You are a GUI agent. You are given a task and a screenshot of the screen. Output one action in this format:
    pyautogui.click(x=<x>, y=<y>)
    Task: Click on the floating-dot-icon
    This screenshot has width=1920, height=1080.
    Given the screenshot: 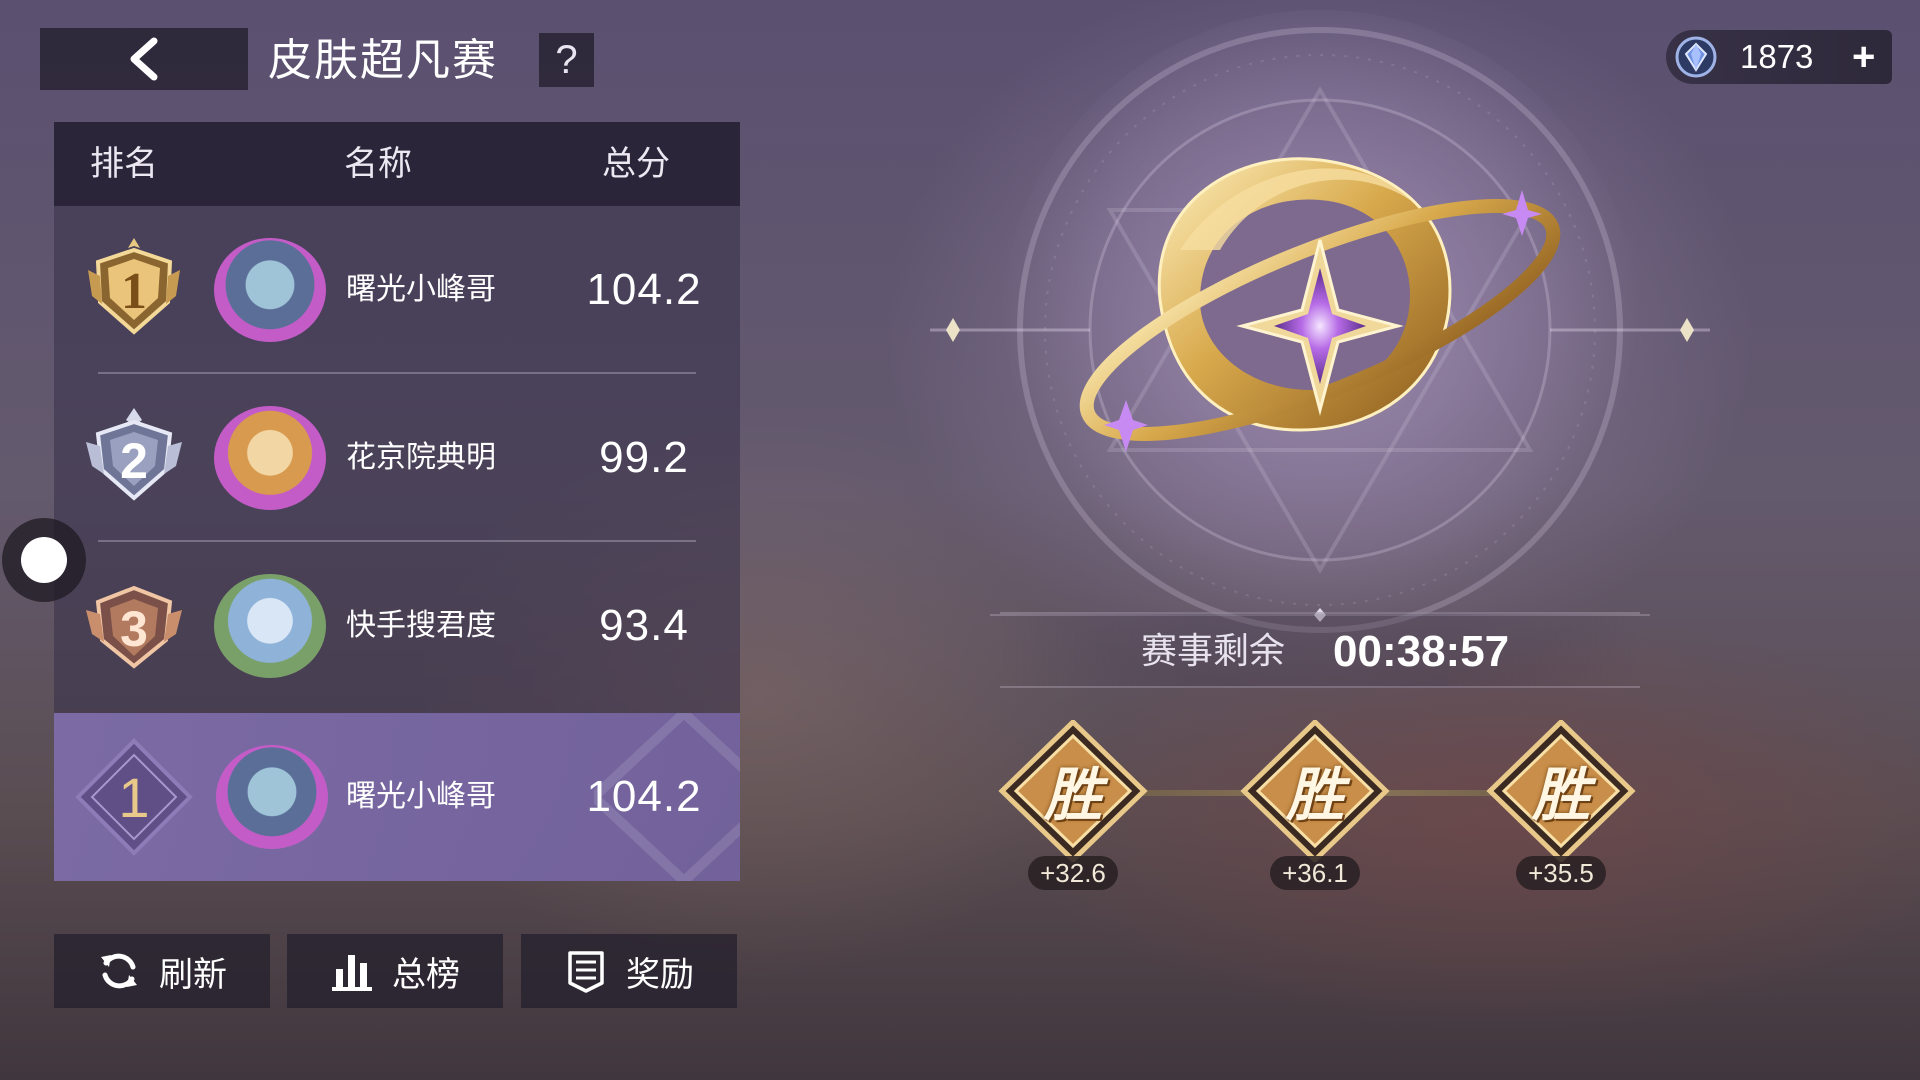 What is the action you would take?
    pyautogui.click(x=44, y=560)
    